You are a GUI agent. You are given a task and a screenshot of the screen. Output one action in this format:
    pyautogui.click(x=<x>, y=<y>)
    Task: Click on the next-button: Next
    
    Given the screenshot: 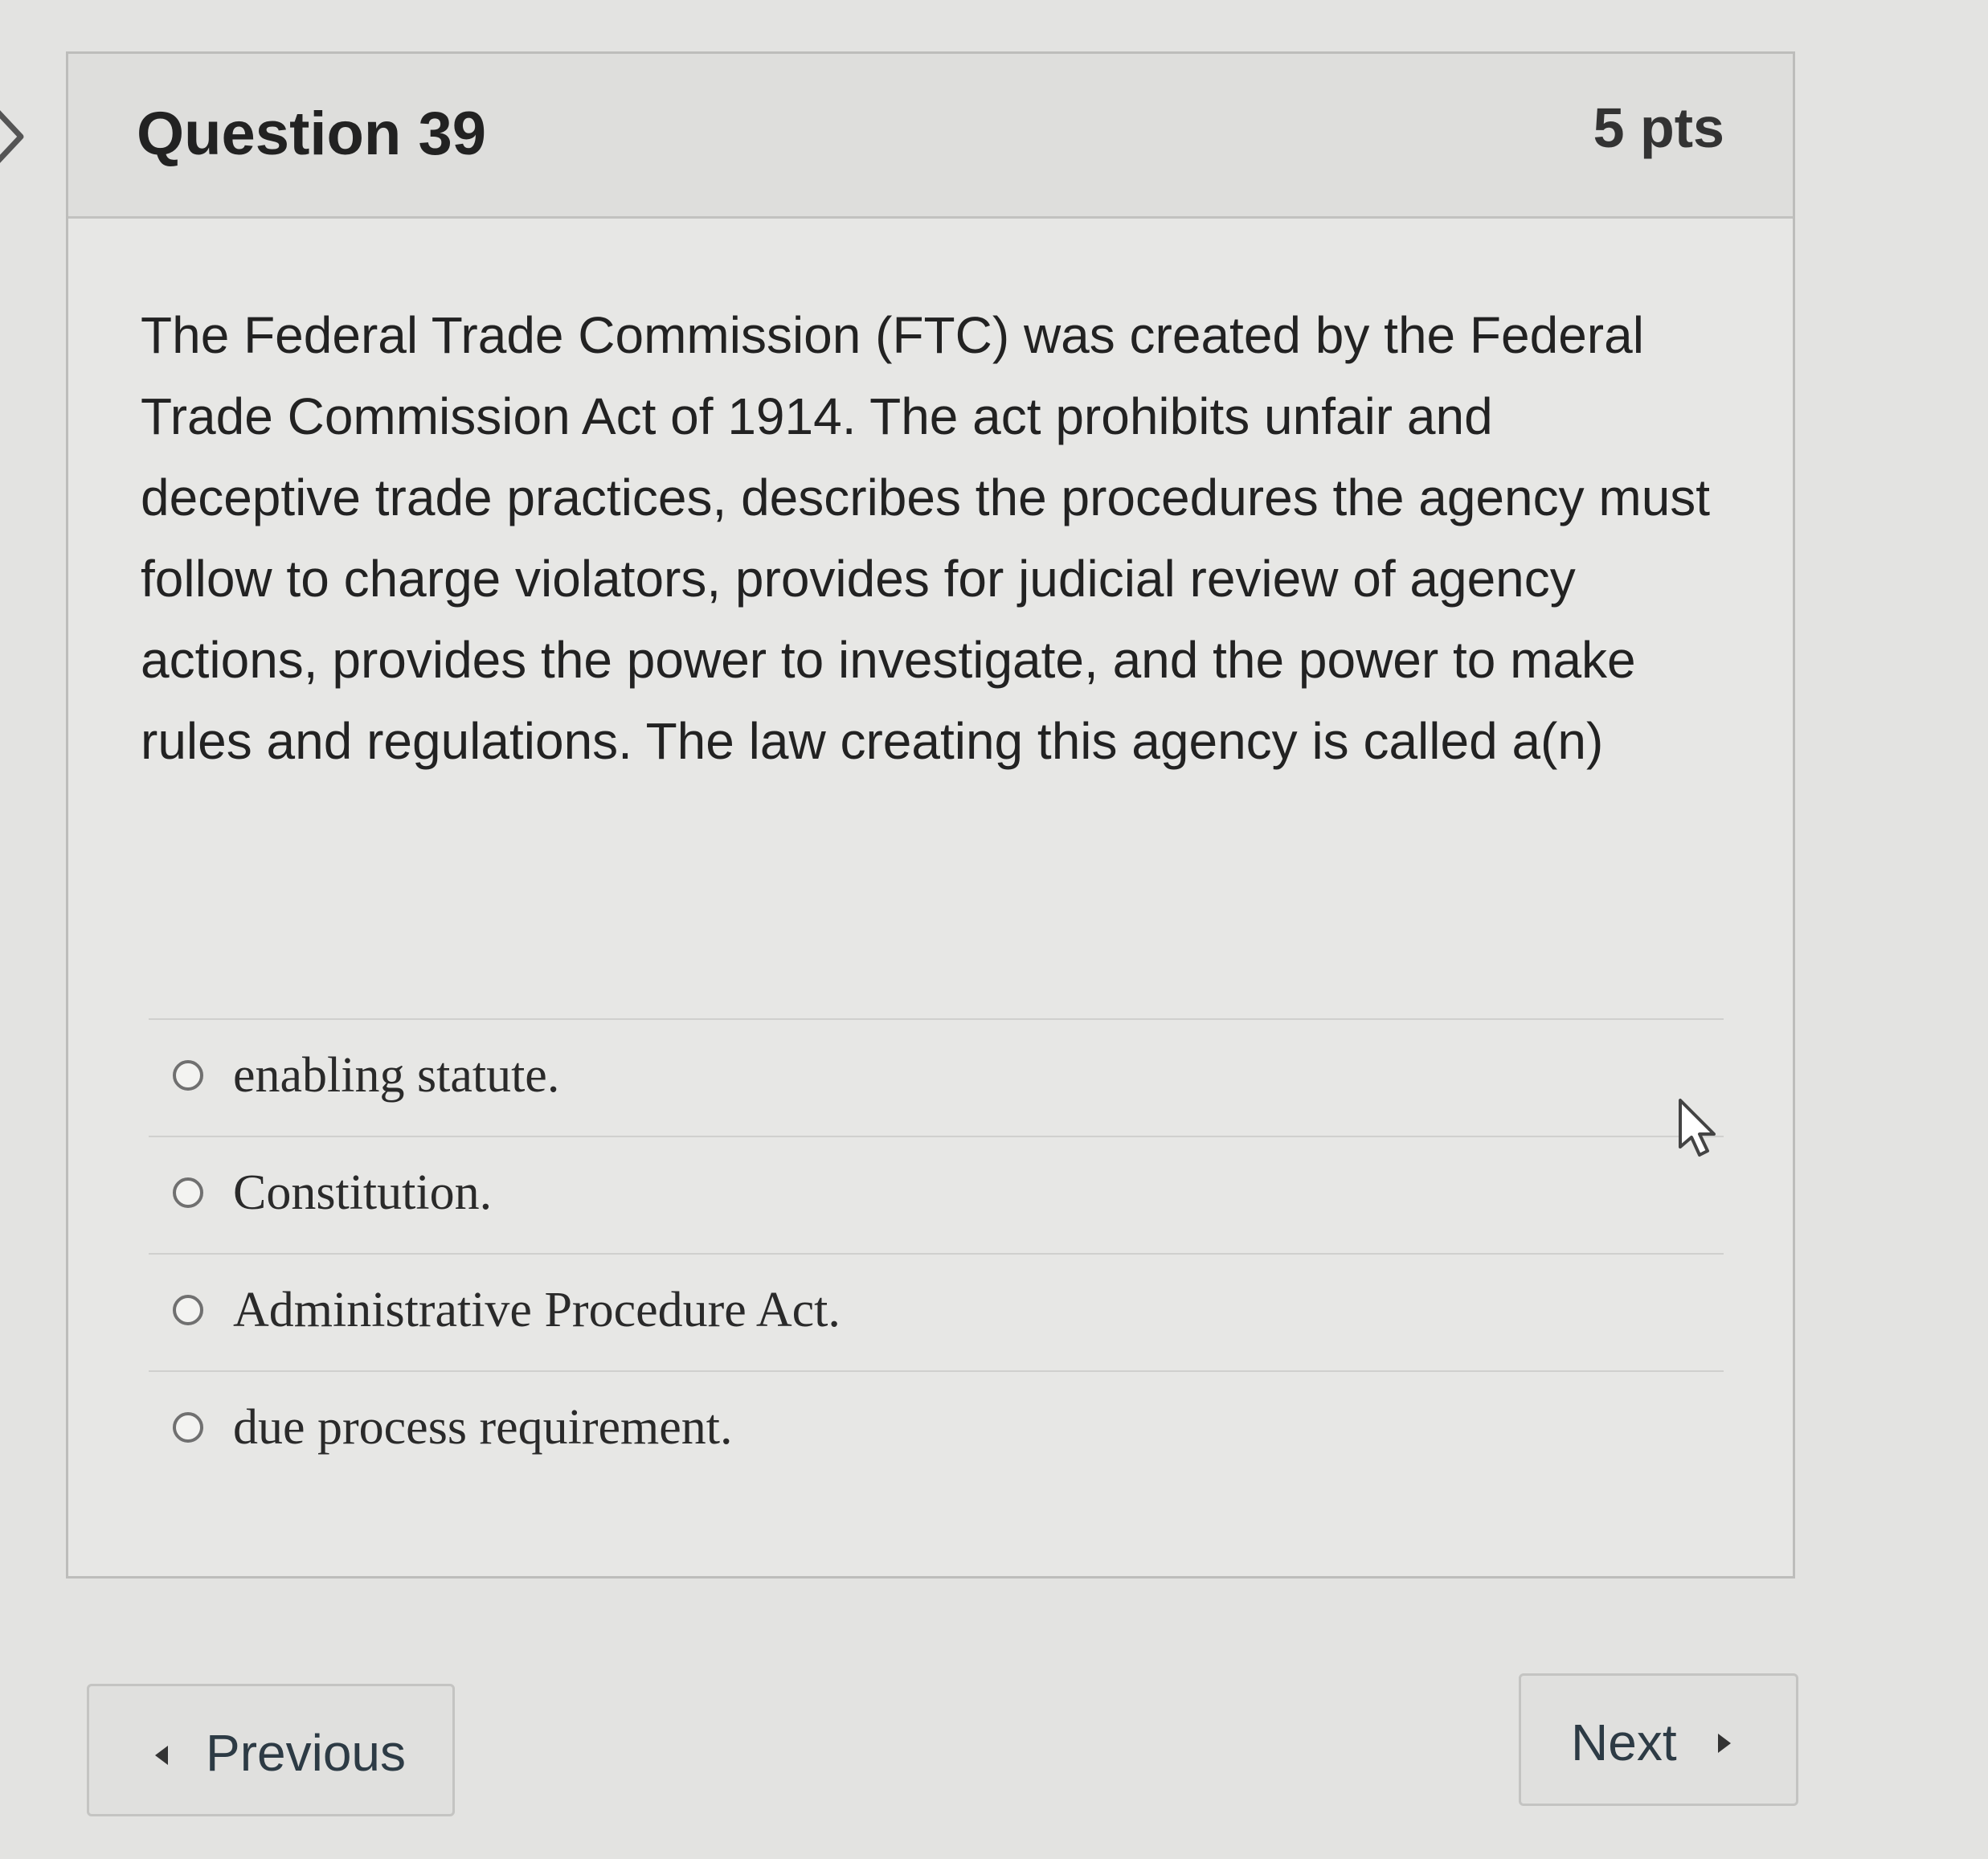 What is the action you would take?
    pyautogui.click(x=1658, y=1739)
    